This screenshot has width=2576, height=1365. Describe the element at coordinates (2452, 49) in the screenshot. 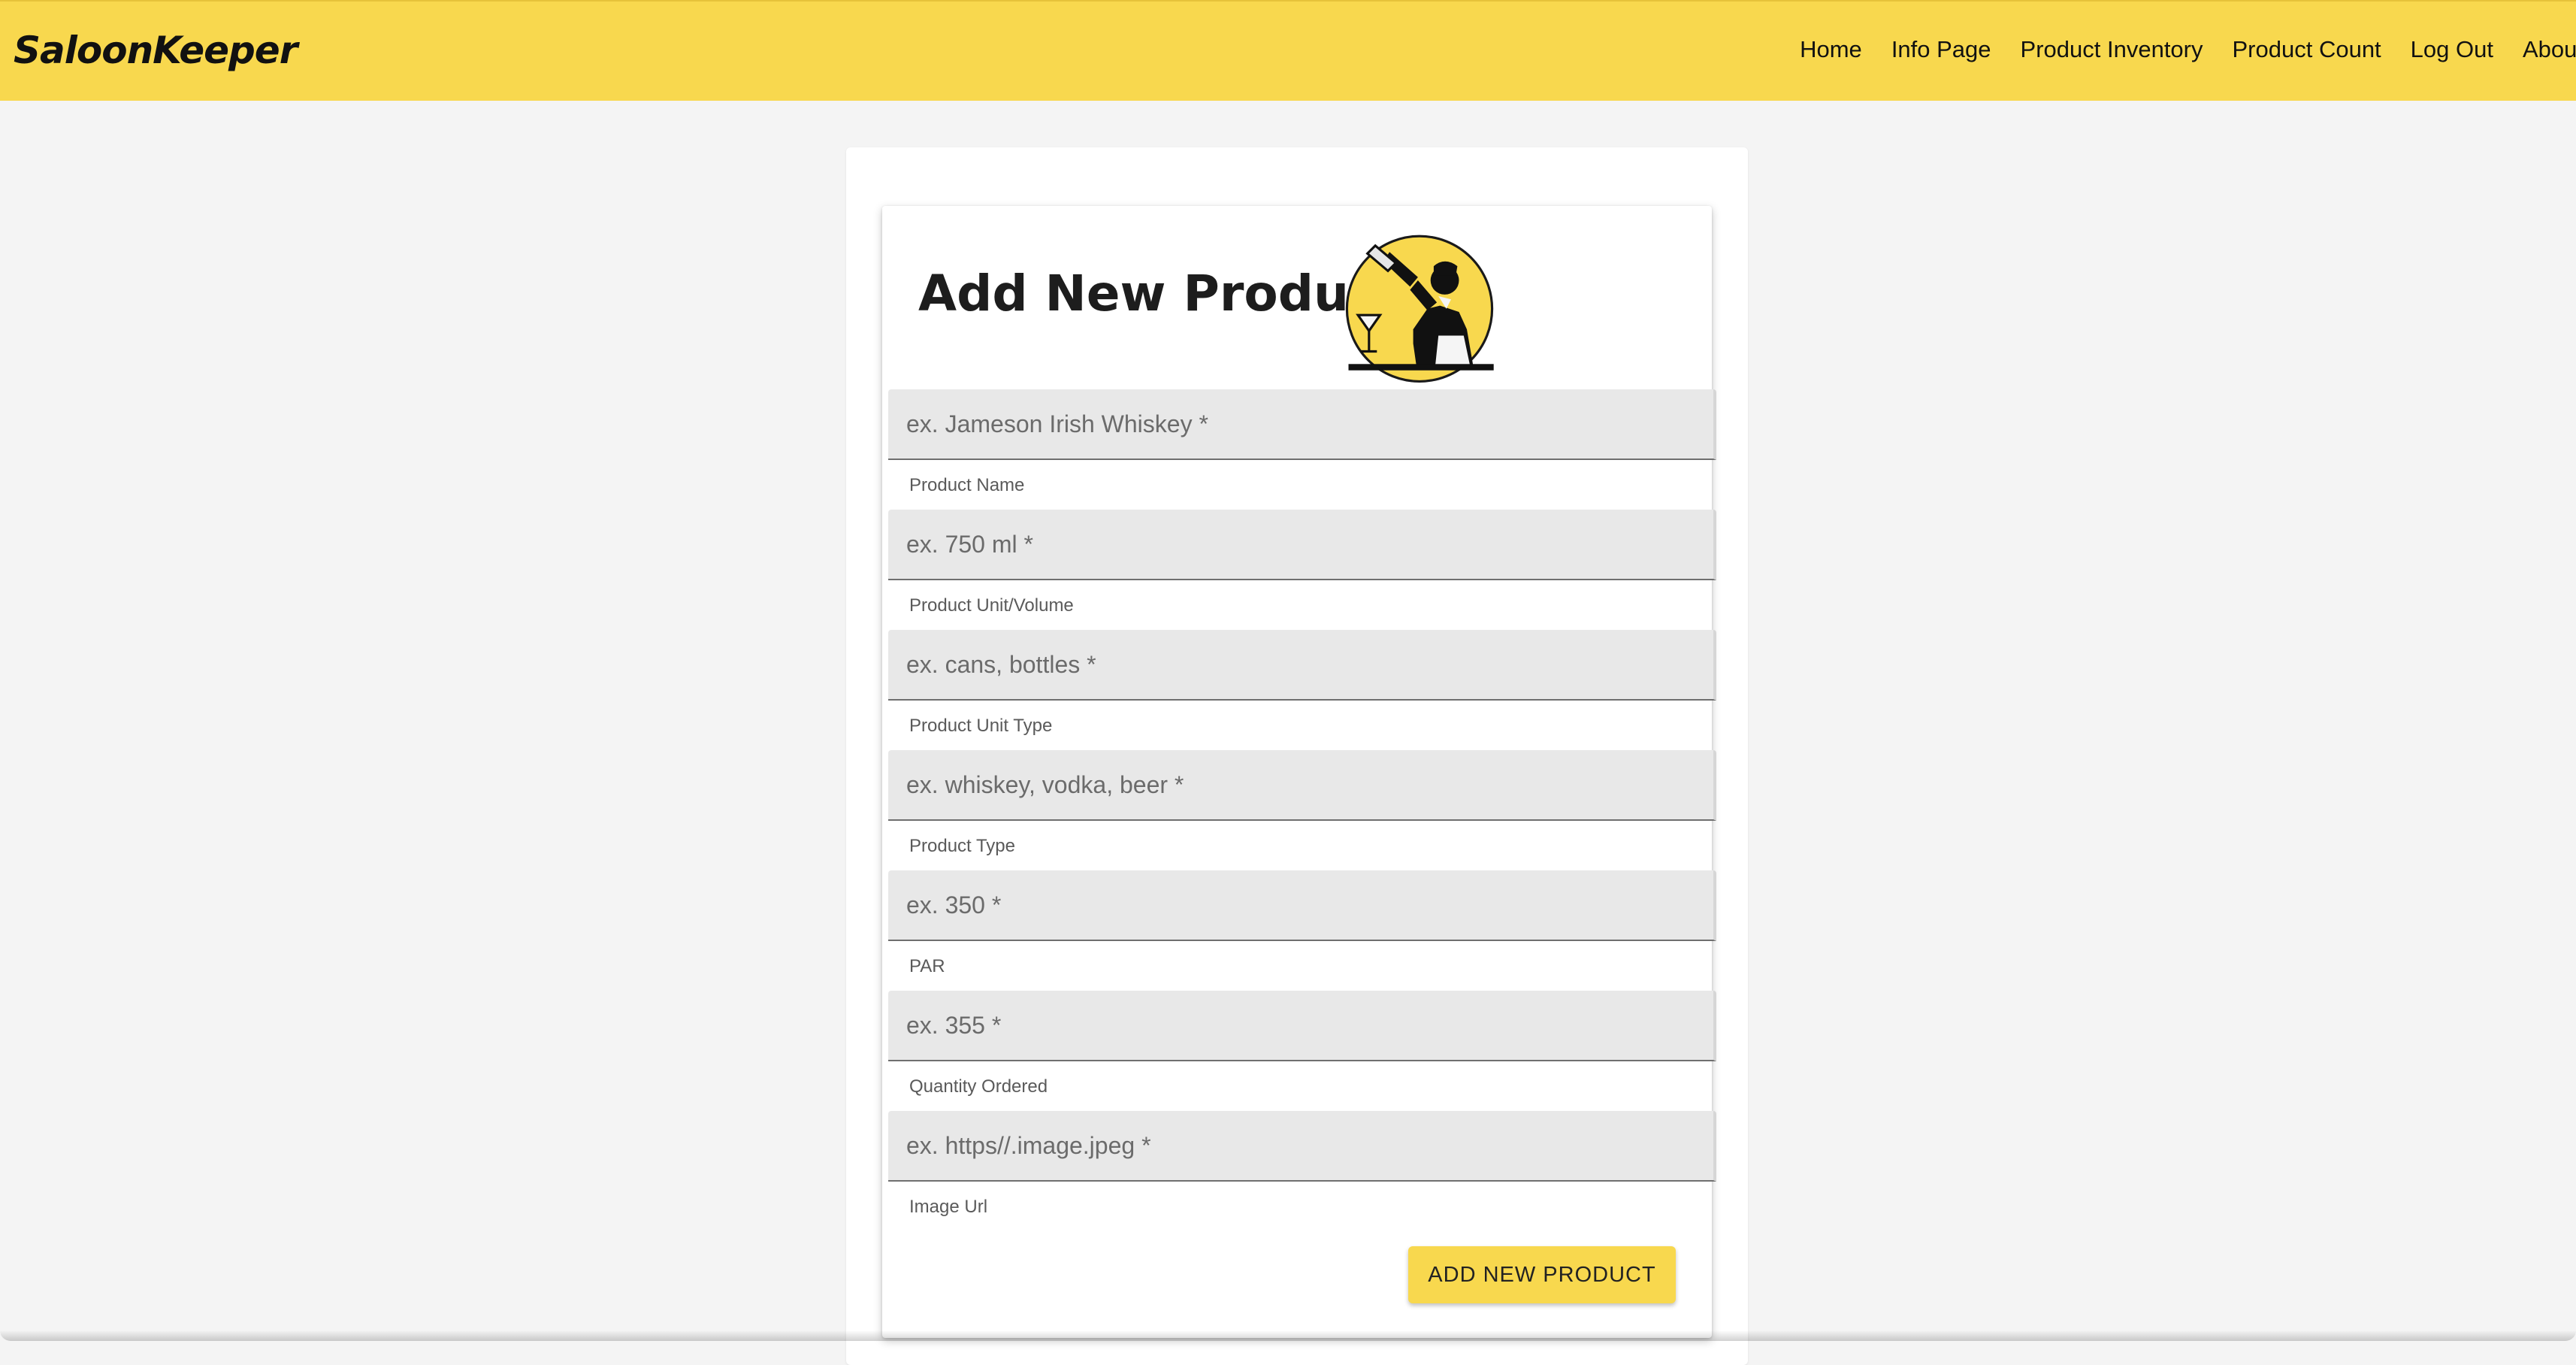

I see `nav-link-log-out: Log Out` at that location.